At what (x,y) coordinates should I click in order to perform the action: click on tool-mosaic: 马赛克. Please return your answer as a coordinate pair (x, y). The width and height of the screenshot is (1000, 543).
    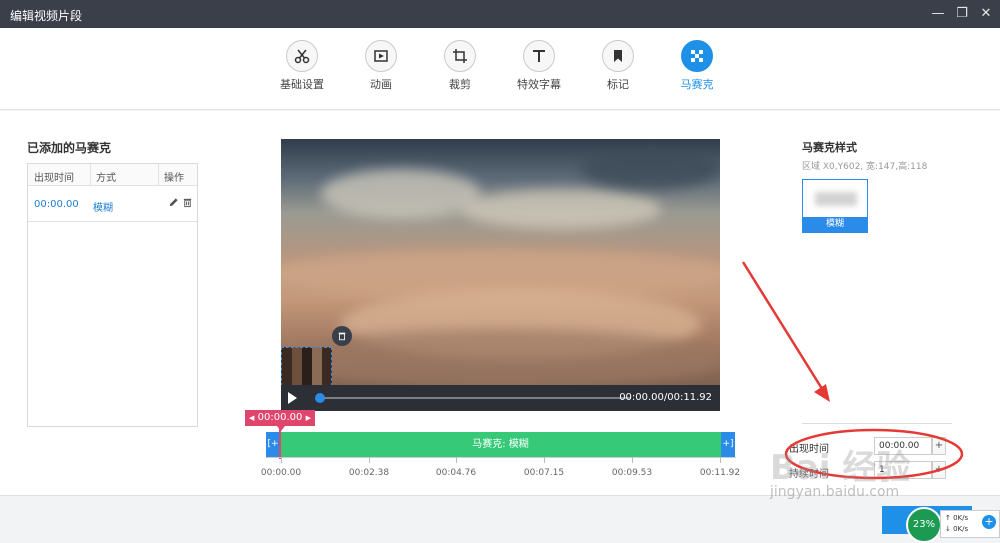
    Looking at the image, I should click on (697, 66).